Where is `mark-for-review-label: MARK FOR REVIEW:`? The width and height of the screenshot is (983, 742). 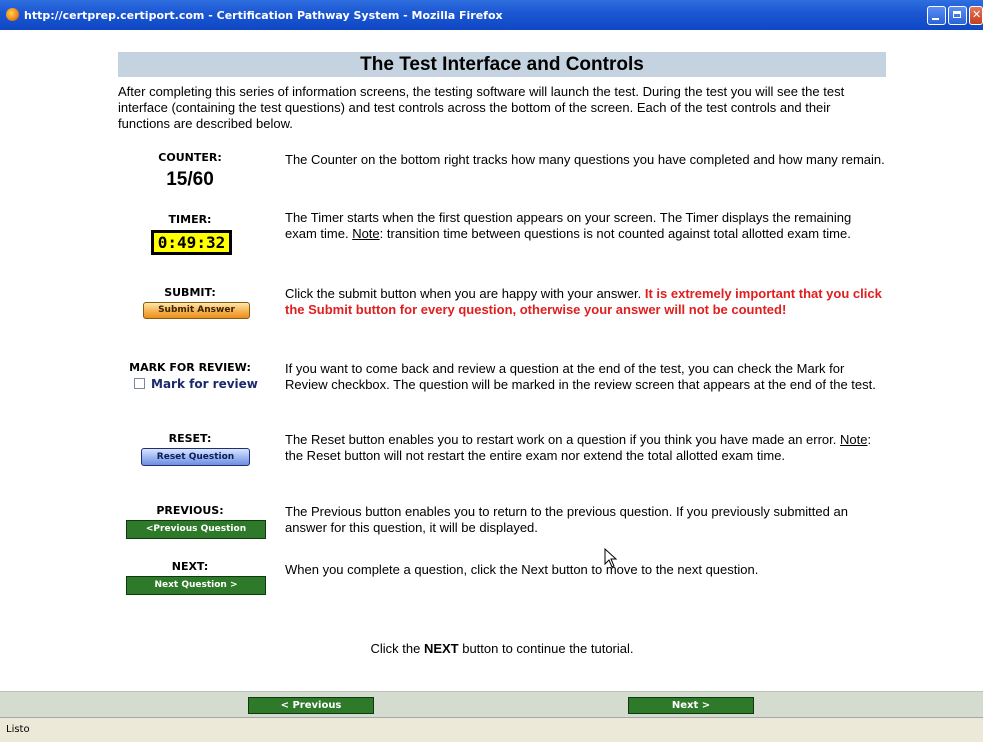 mark-for-review-label: MARK FOR REVIEW: is located at coordinates (190, 367).